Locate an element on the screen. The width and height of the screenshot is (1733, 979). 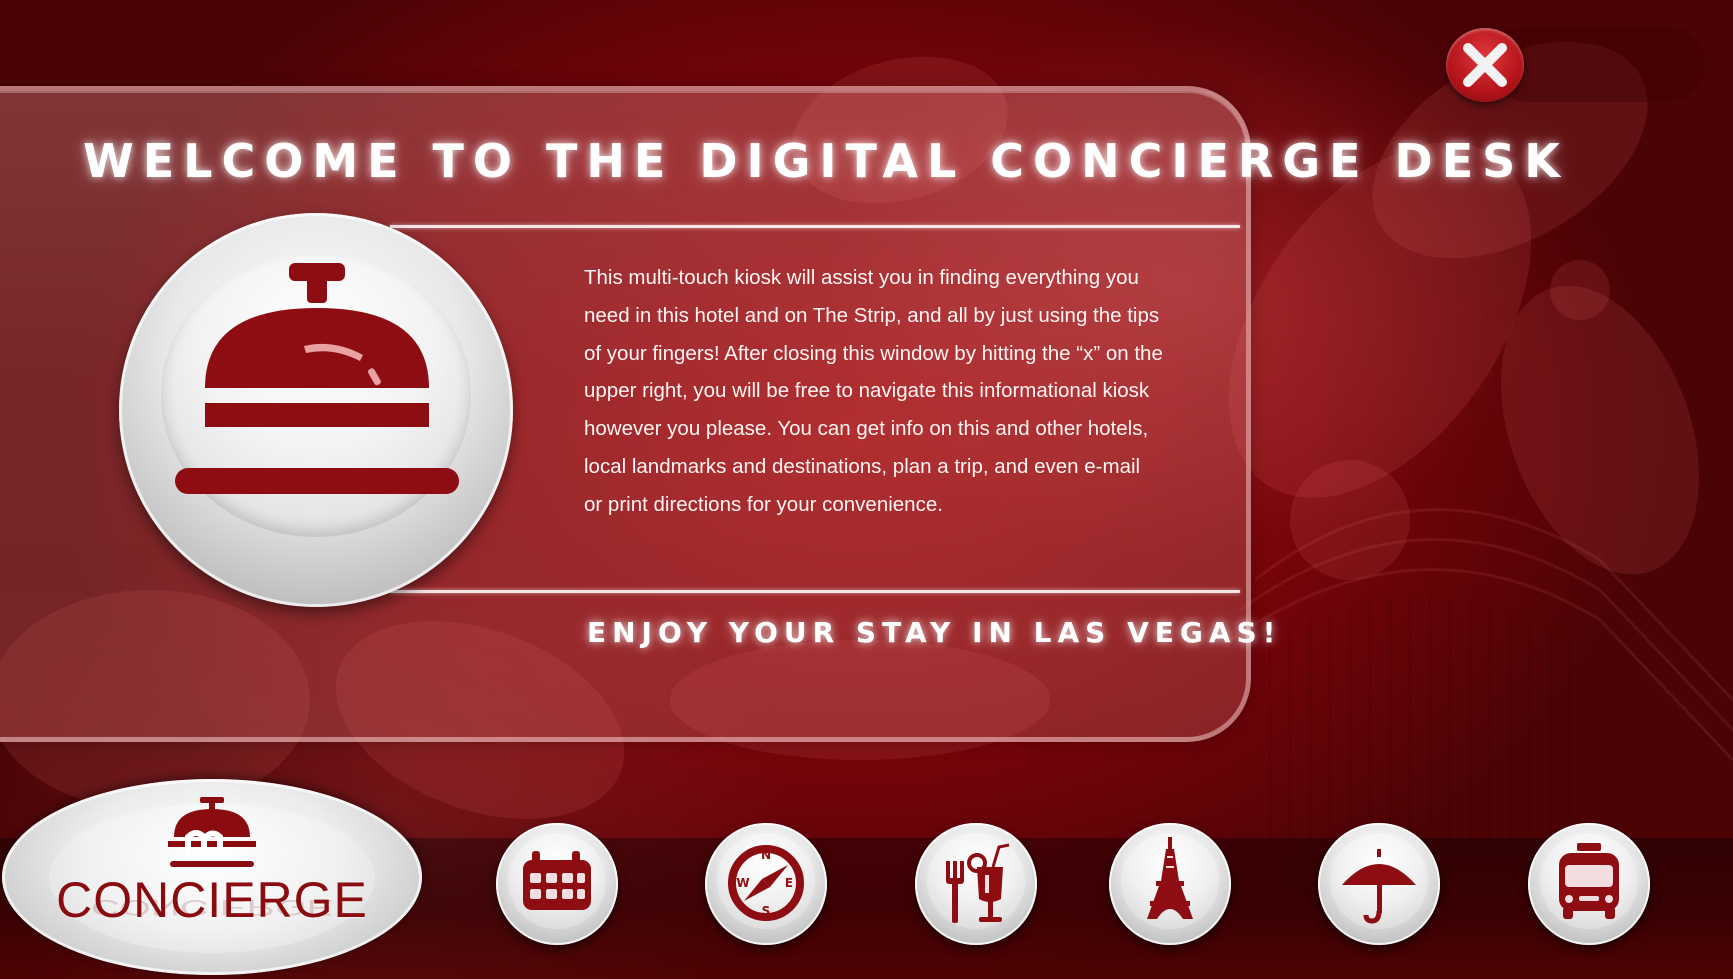
dining-drinks-icon is located at coordinates (978, 883).